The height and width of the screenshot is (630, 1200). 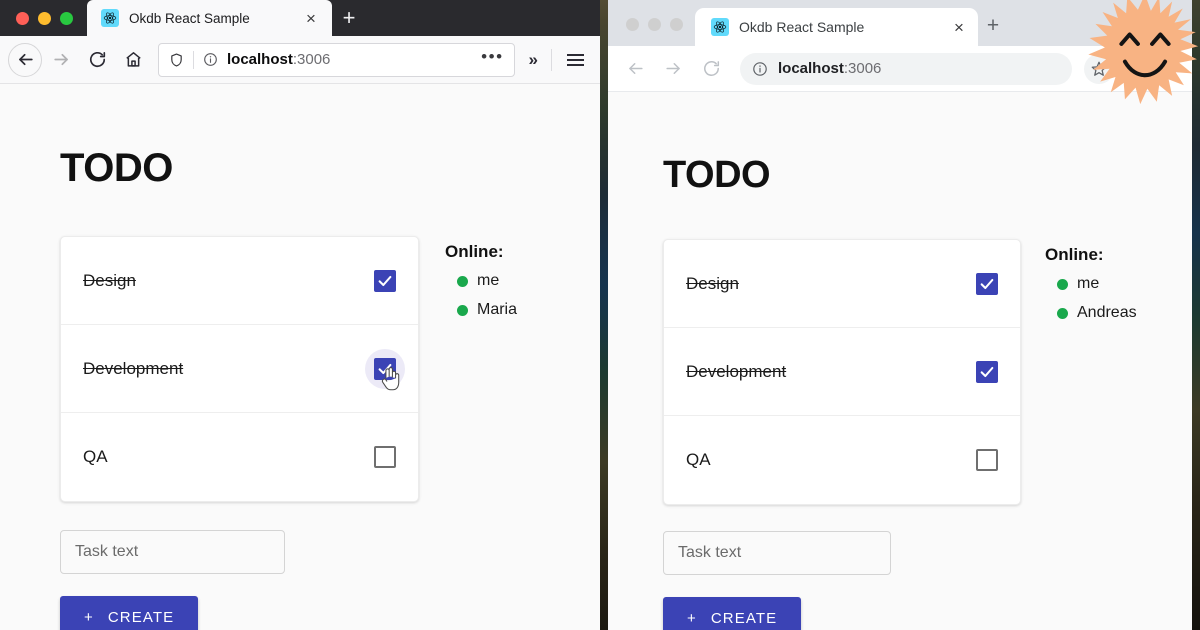 What do you see at coordinates (1143, 55) in the screenshot?
I see `sun-smiley-avatar` at bounding box center [1143, 55].